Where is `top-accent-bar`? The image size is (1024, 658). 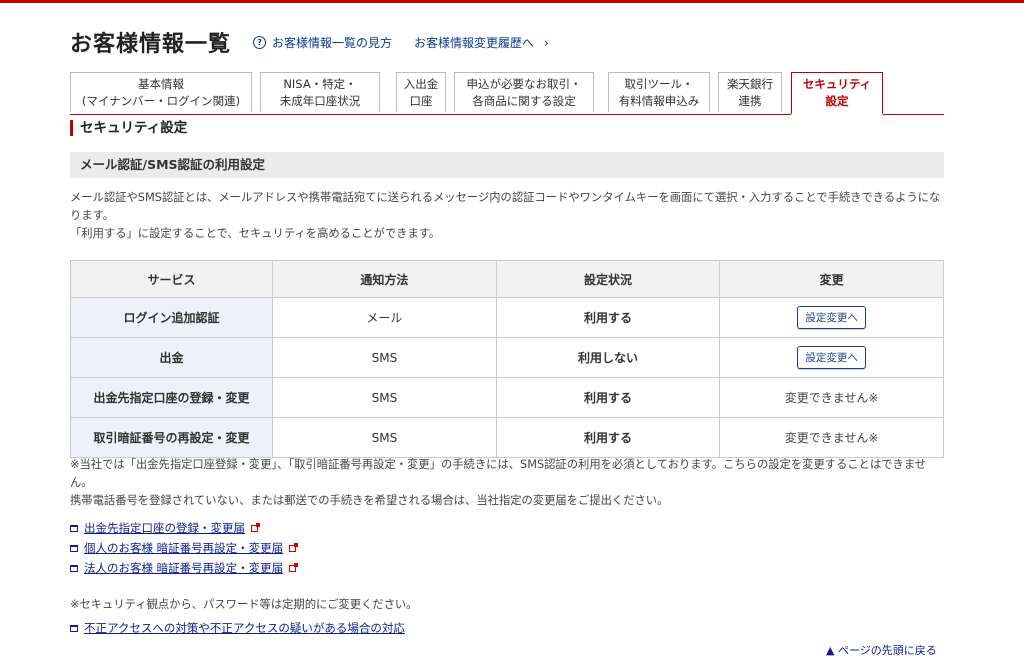
top-accent-bar is located at coordinates (512, 1).